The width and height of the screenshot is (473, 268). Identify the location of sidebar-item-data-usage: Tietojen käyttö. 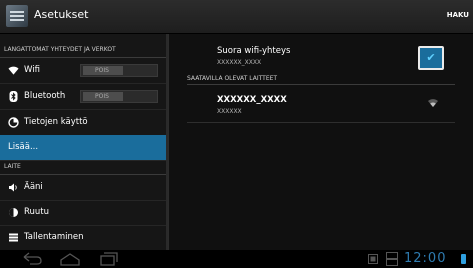
(83, 123).